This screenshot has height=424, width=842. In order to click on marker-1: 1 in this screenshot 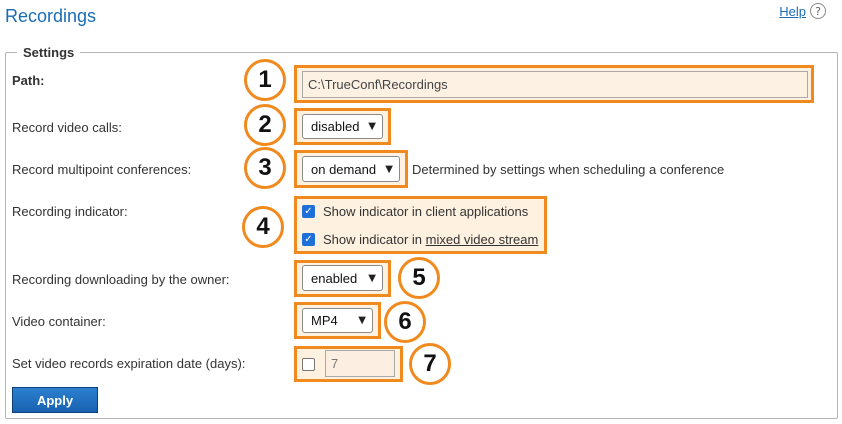, I will do `click(265, 80)`.